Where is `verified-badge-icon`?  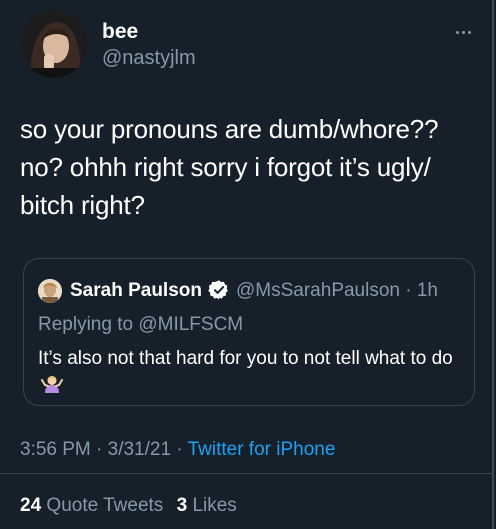
verified-badge-icon is located at coordinates (218, 290).